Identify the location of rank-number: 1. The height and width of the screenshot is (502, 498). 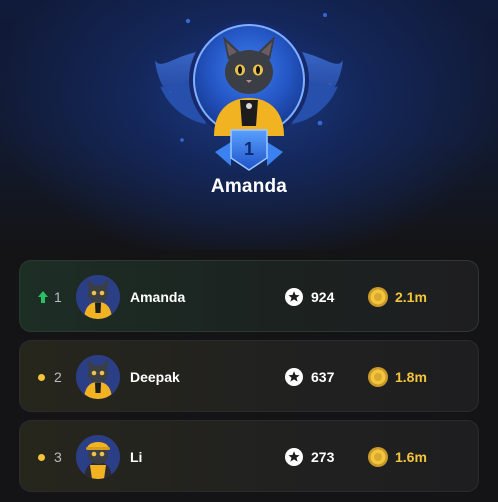
(58, 297).